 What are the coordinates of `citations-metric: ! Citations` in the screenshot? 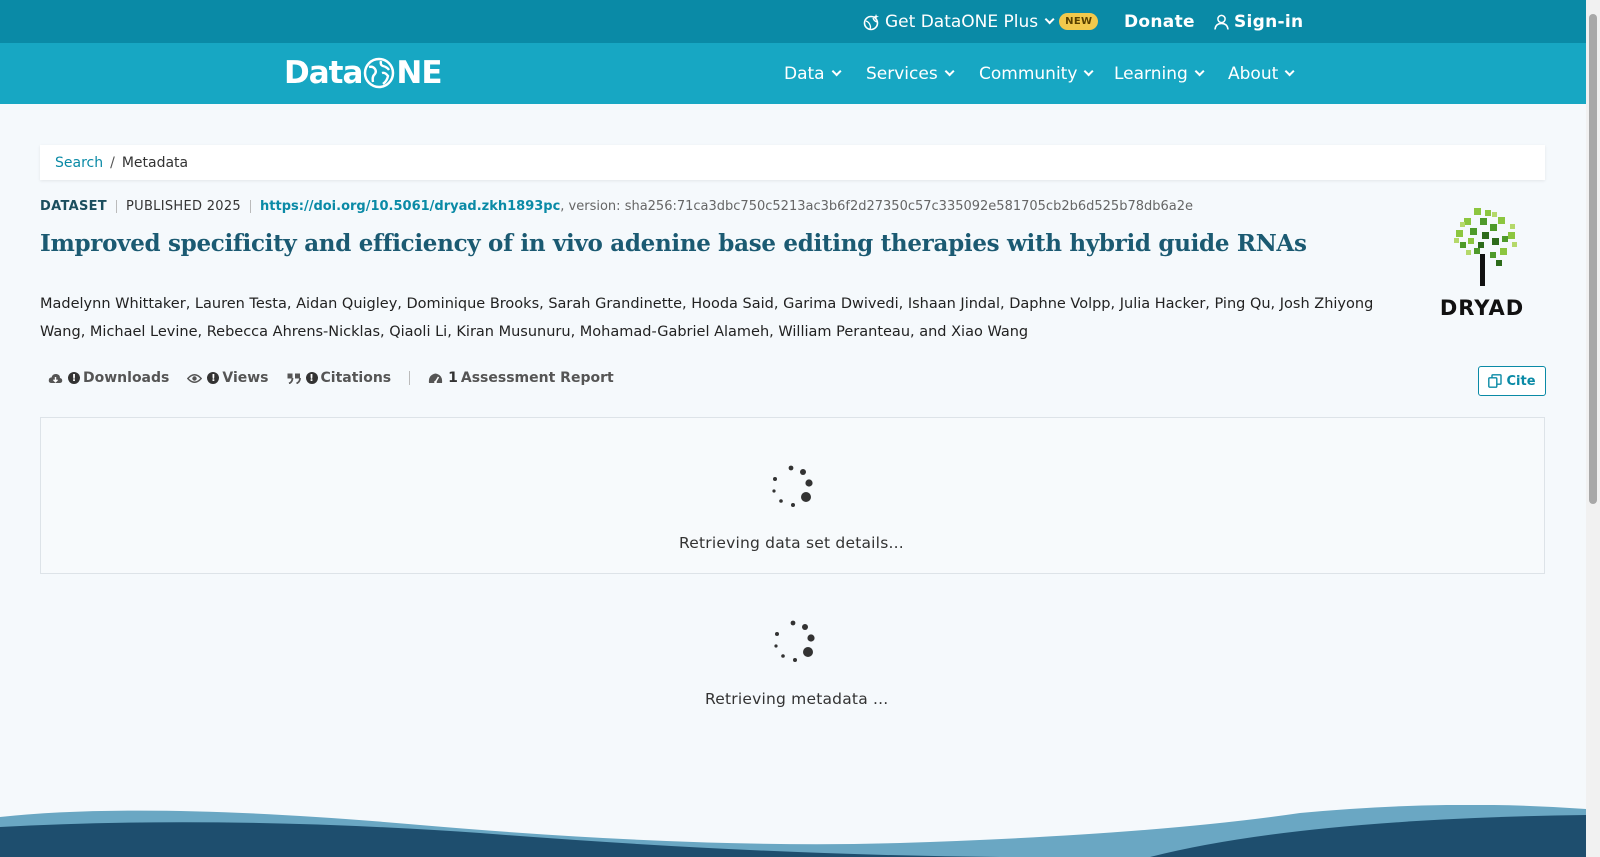 It's located at (339, 378).